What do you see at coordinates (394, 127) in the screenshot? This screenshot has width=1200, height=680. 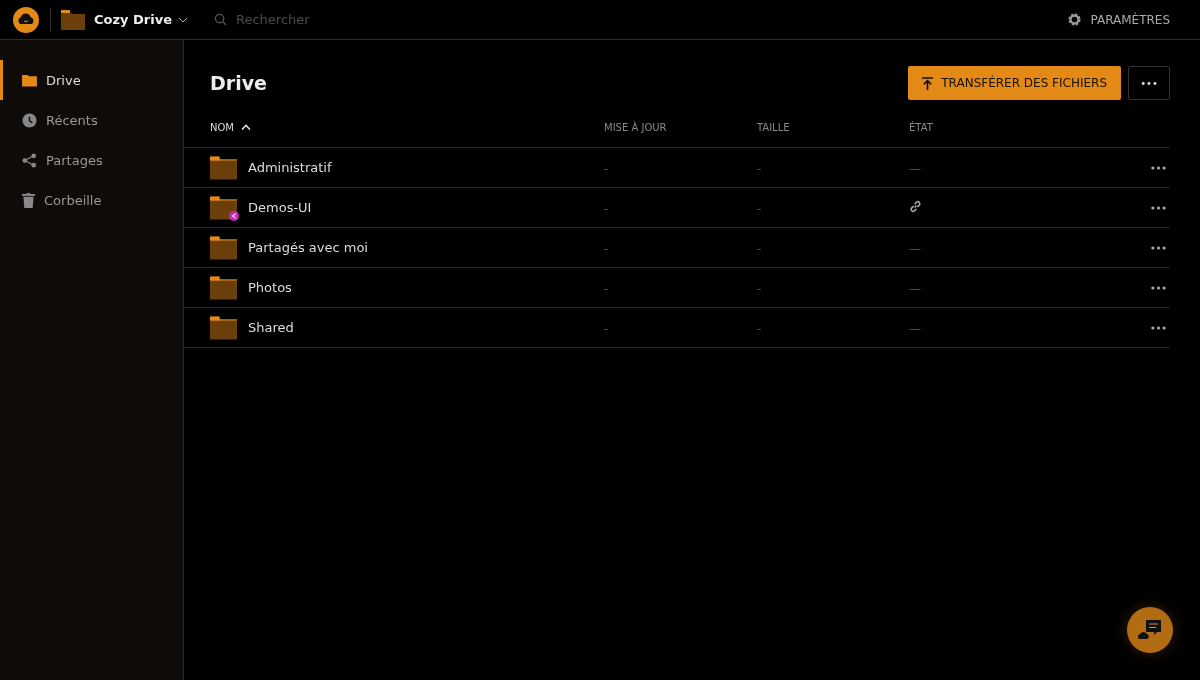 I see `column-header: NOM` at bounding box center [394, 127].